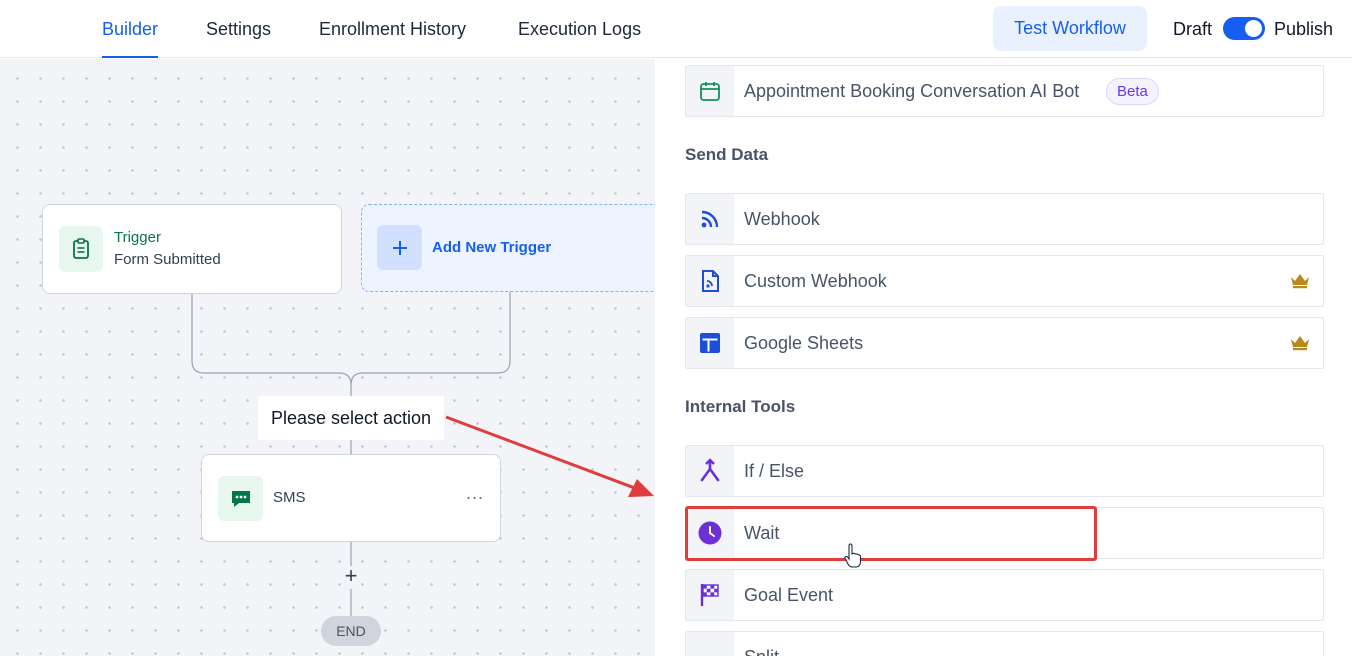 The height and width of the screenshot is (656, 1352). What do you see at coordinates (853, 555) in the screenshot?
I see `hand-cursor-icon` at bounding box center [853, 555].